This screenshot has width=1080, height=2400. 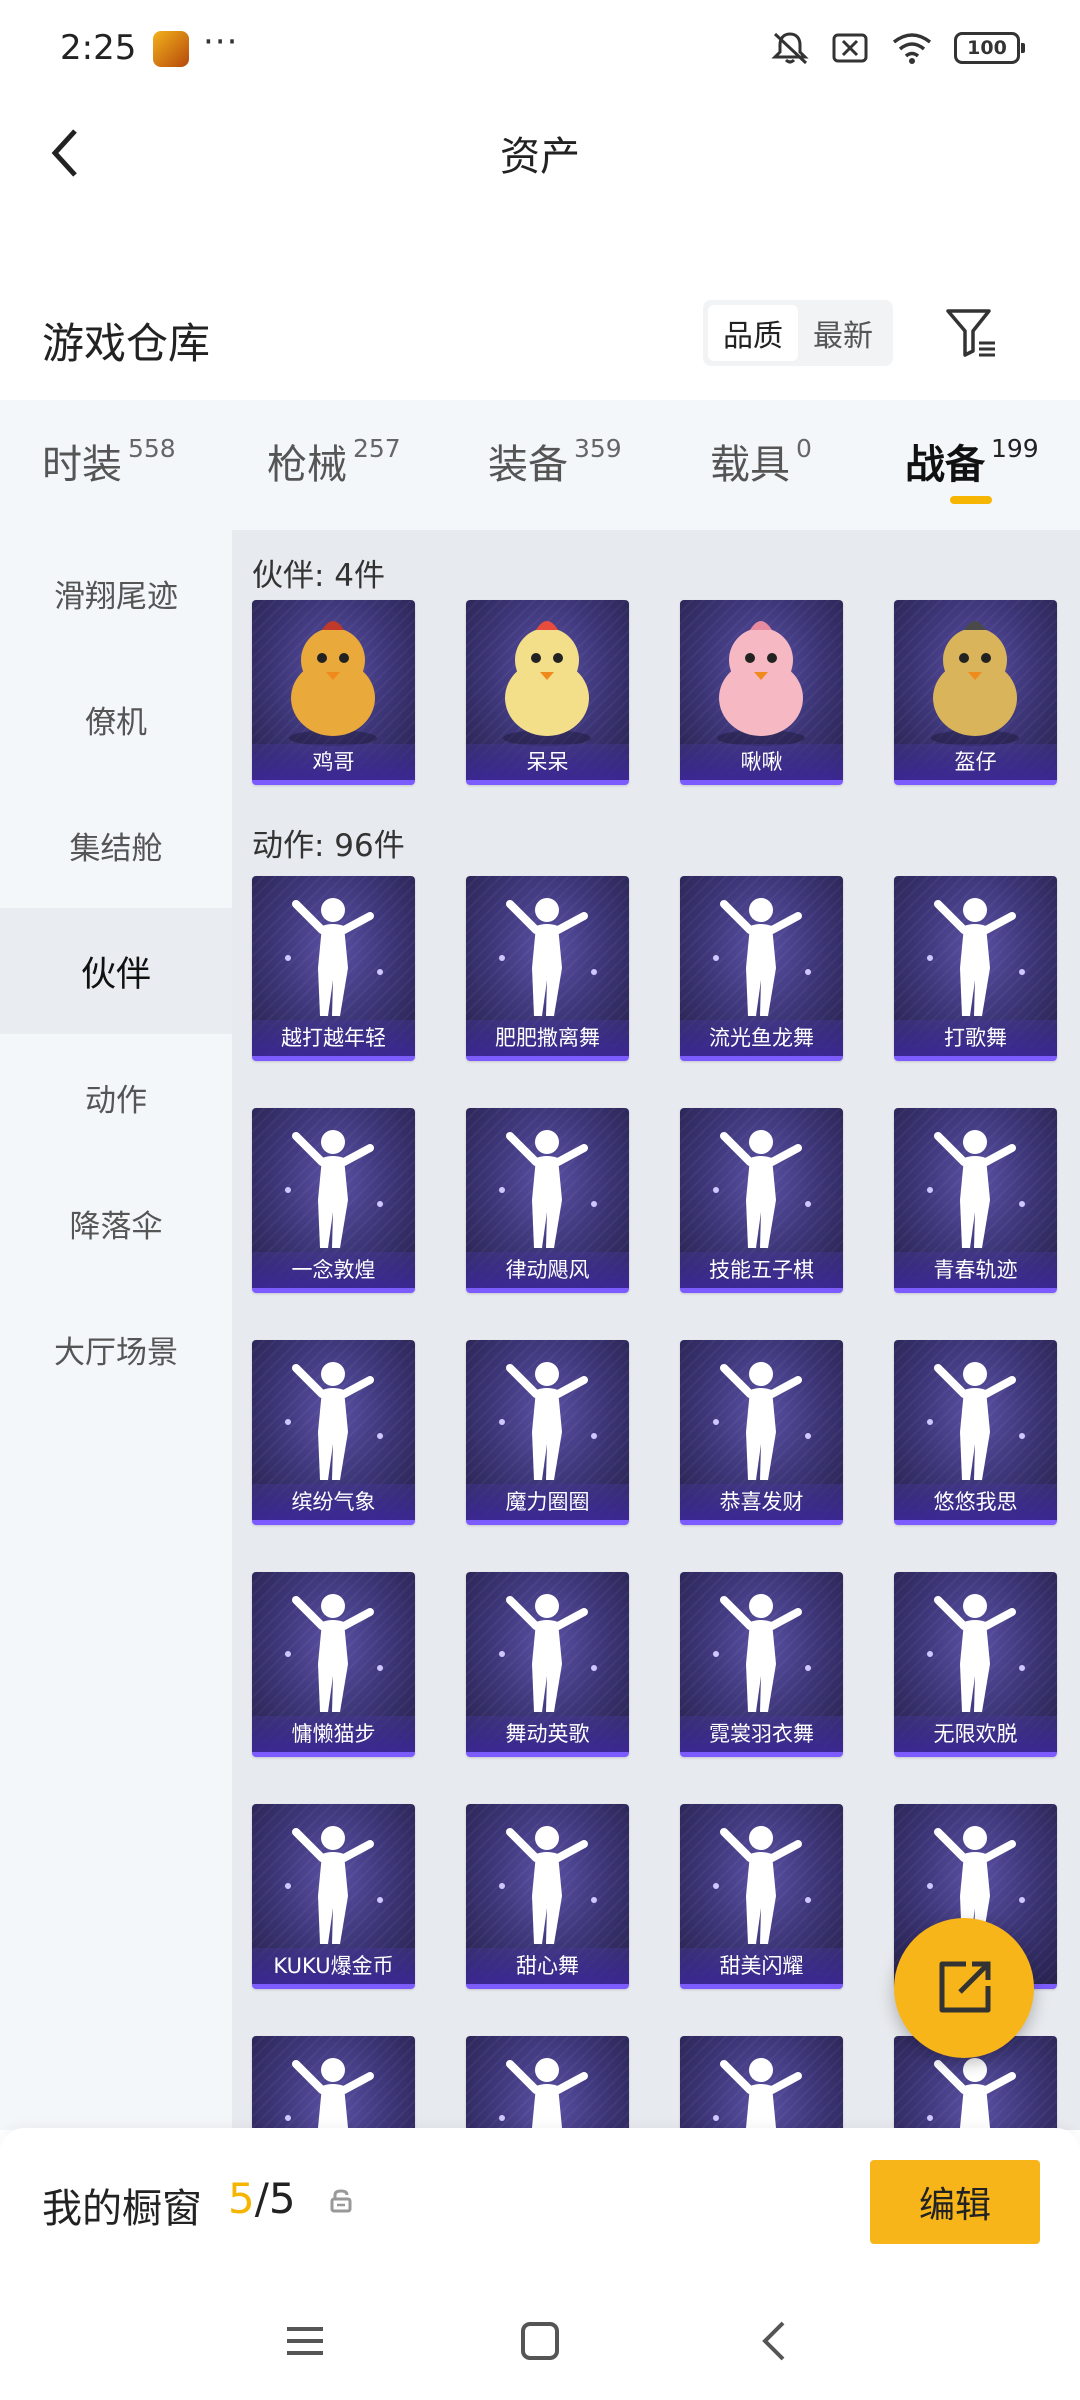 What do you see at coordinates (333, 692) in the screenshot?
I see `companion-card: 鸡哥` at bounding box center [333, 692].